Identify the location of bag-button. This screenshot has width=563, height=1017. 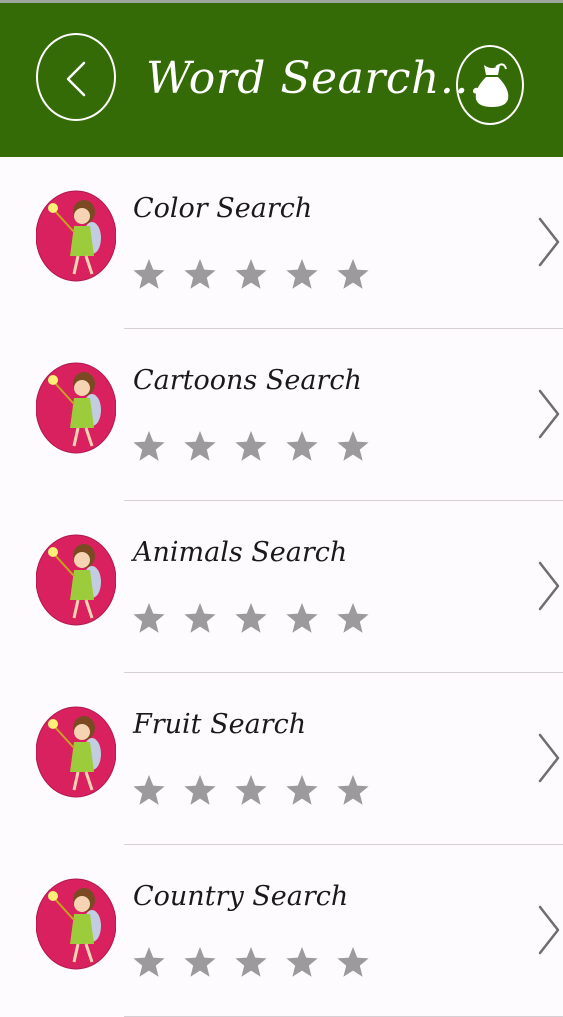
(490, 85).